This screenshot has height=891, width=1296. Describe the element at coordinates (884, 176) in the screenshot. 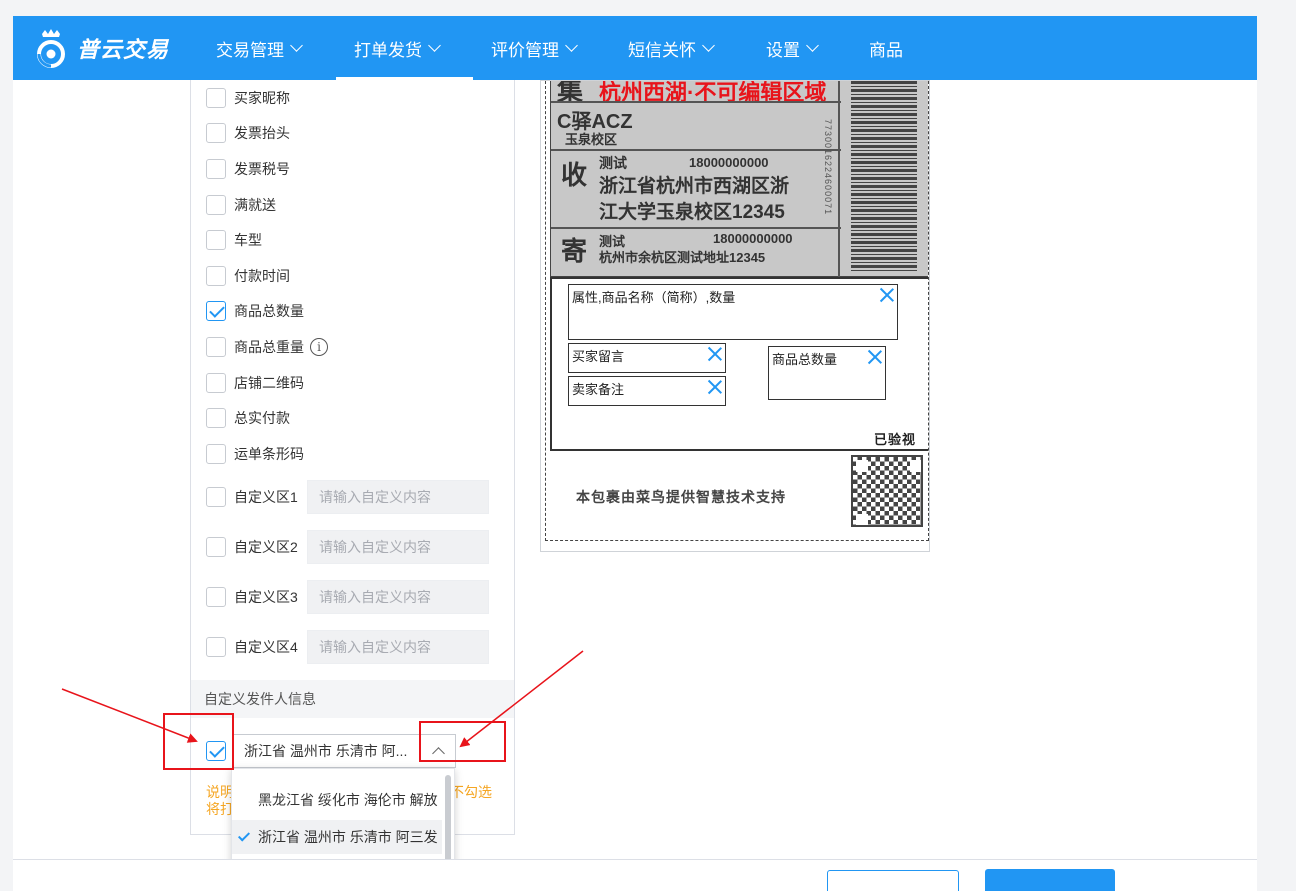

I see `waybill-barcode` at that location.